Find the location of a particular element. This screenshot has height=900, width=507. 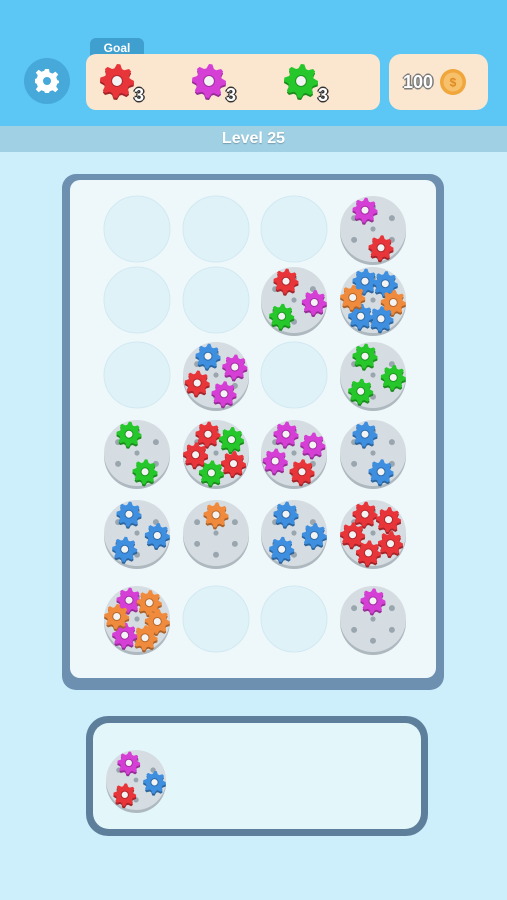

goal-item-red: 3 is located at coordinates (120, 84).